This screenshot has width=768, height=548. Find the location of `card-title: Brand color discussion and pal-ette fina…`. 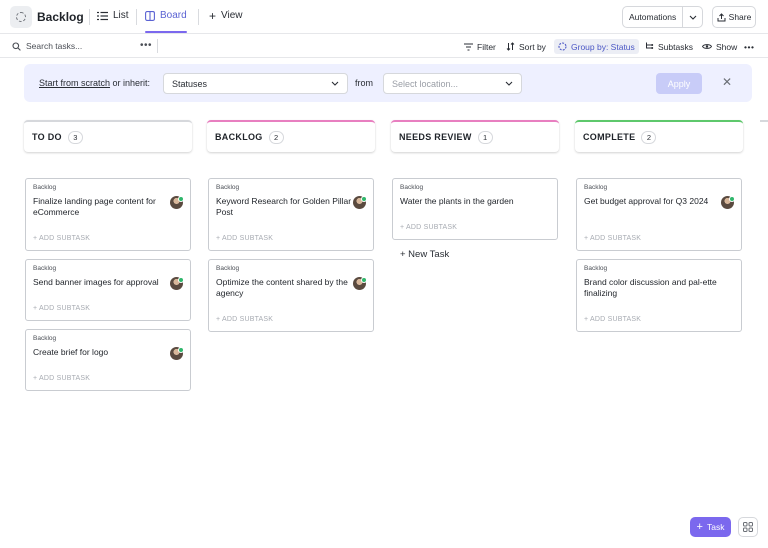

card-title: Brand color discussion and pal-ette fina… is located at coordinates (652, 288).